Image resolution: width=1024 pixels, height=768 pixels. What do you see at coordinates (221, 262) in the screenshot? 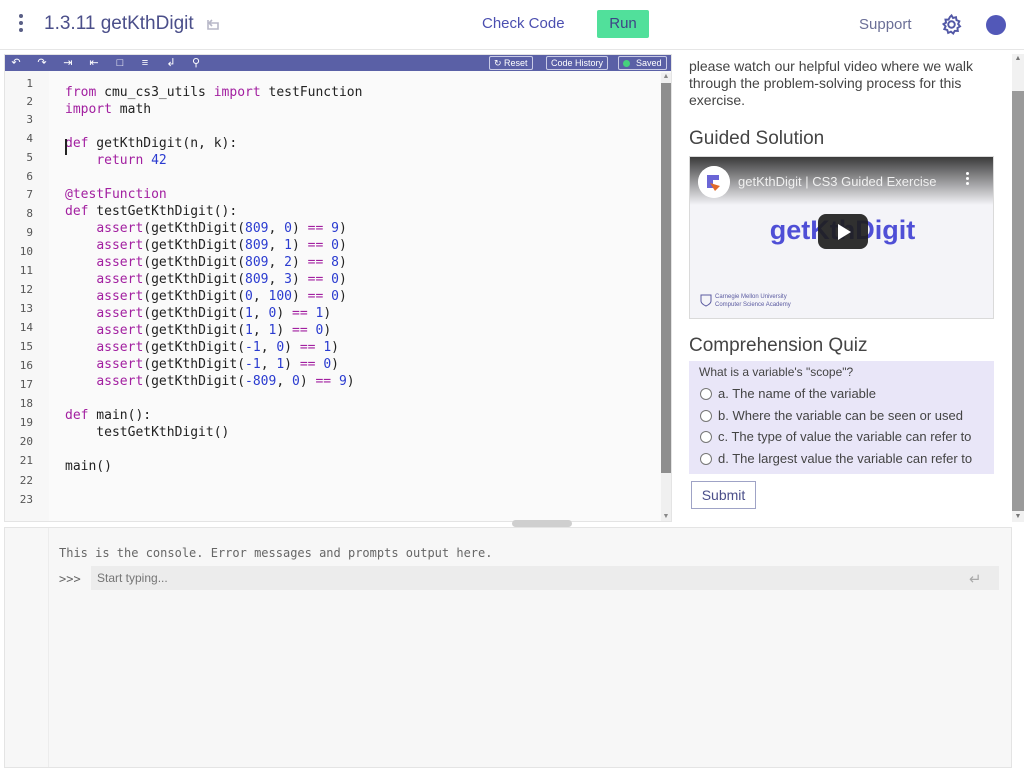
I see `code-line: assert(getKthDigit(809, 2) == 8)` at bounding box center [221, 262].